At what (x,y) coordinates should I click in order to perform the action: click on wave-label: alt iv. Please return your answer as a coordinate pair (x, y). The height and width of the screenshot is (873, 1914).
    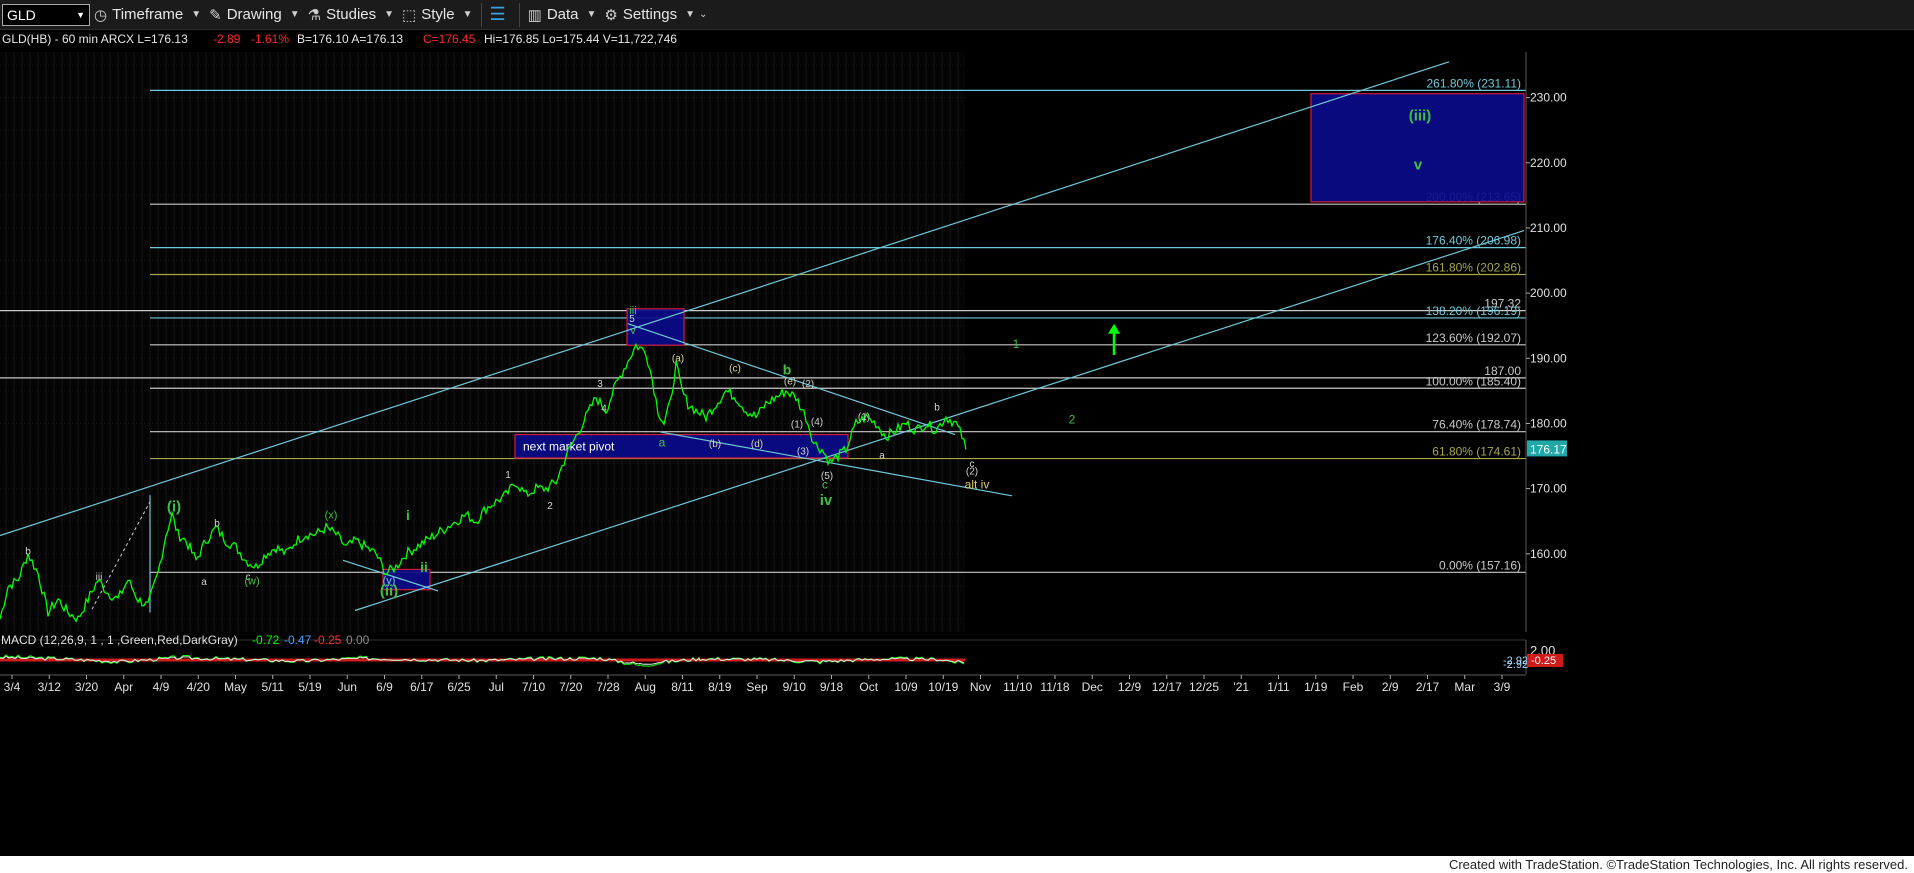
    Looking at the image, I should click on (977, 485).